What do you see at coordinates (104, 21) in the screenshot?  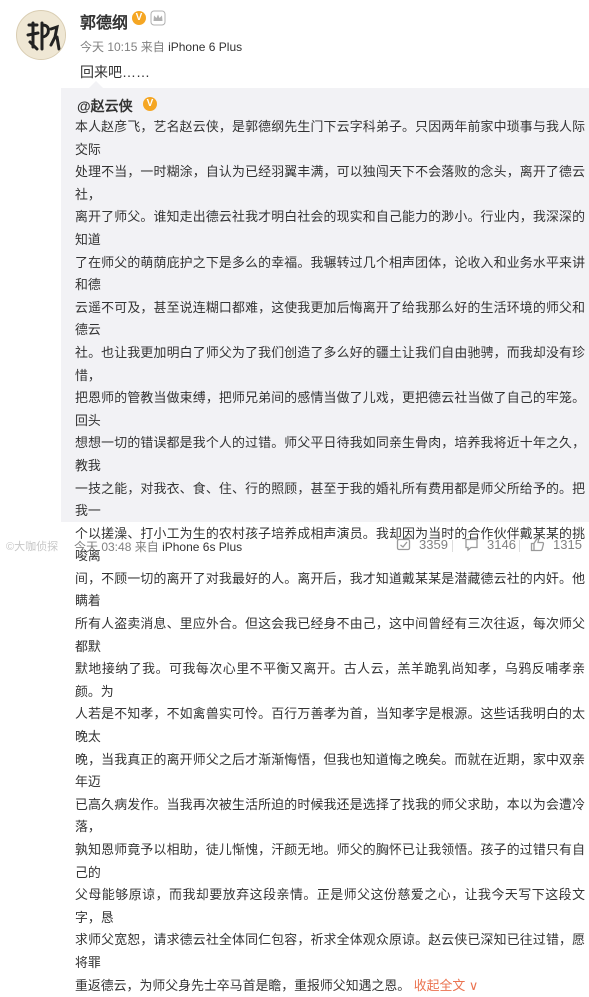 I see `author-name: 郭德纲` at bounding box center [104, 21].